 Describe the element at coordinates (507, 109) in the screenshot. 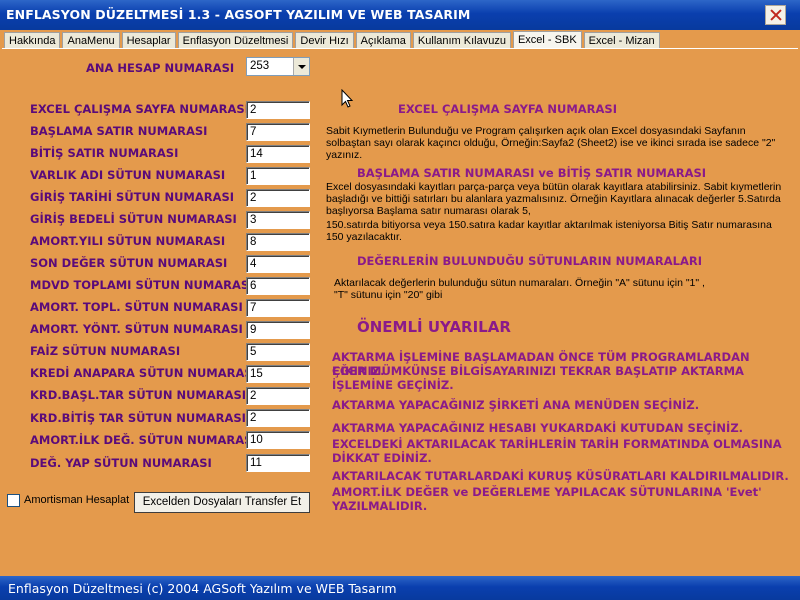

I see `info-heading-sayfa: EXCEL ÇALIŞMA SAYFA NUMARASI` at that location.